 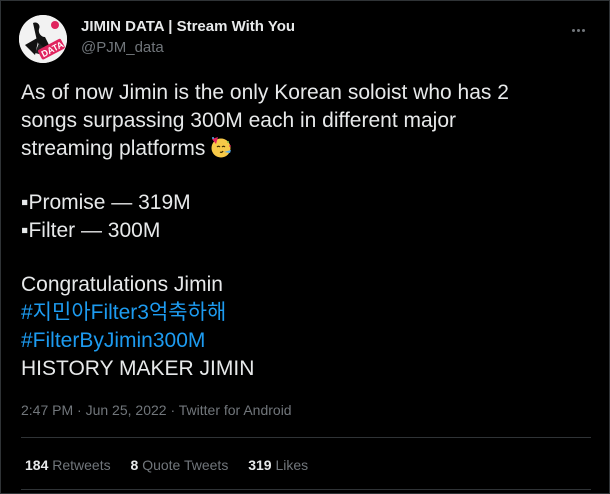 I want to click on avatar-image-icon: DATA, so click(x=43, y=39).